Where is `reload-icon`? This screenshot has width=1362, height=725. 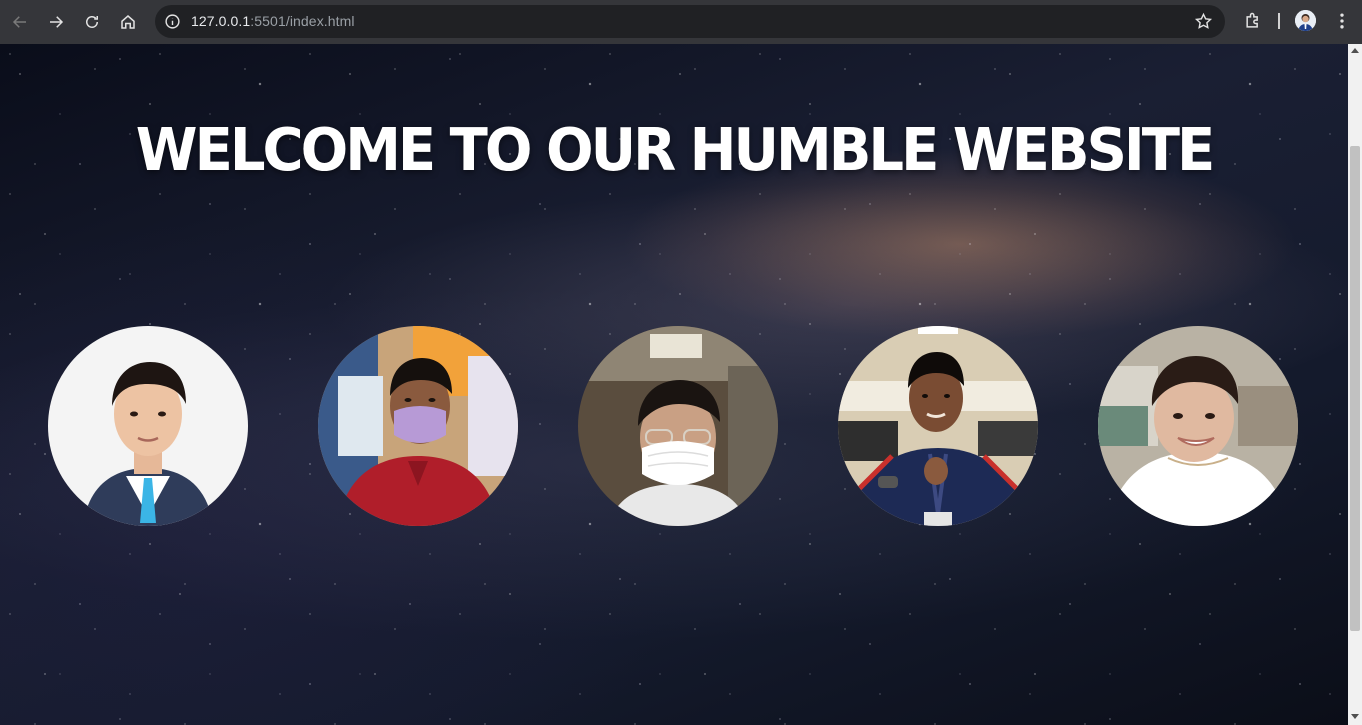
reload-icon is located at coordinates (92, 22).